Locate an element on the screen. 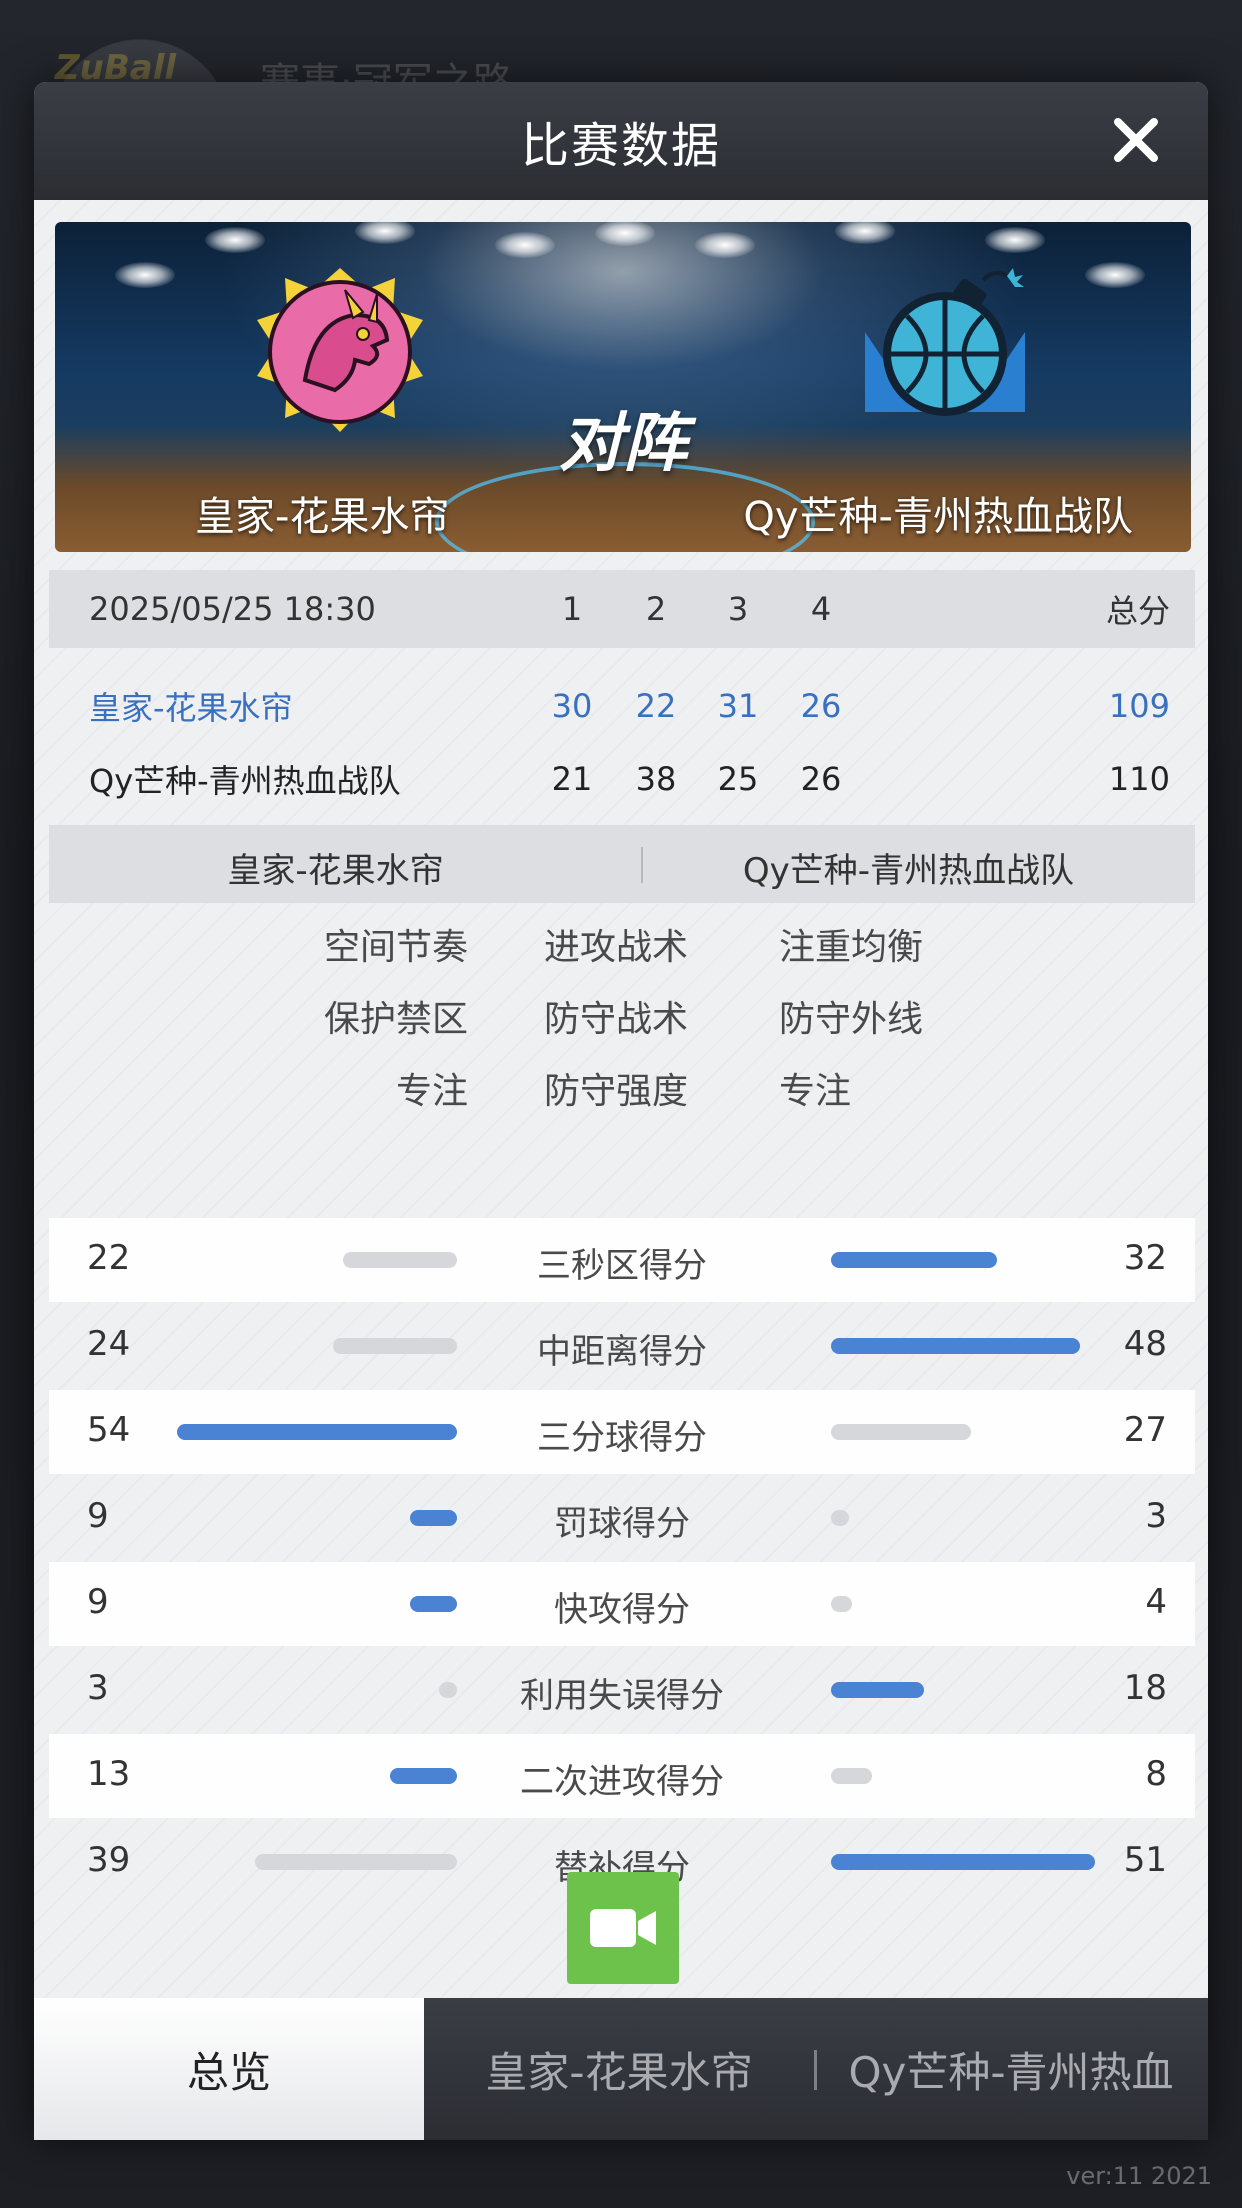 The width and height of the screenshot is (1242, 2208). away-stat-value: 27 is located at coordinates (1145, 1430).